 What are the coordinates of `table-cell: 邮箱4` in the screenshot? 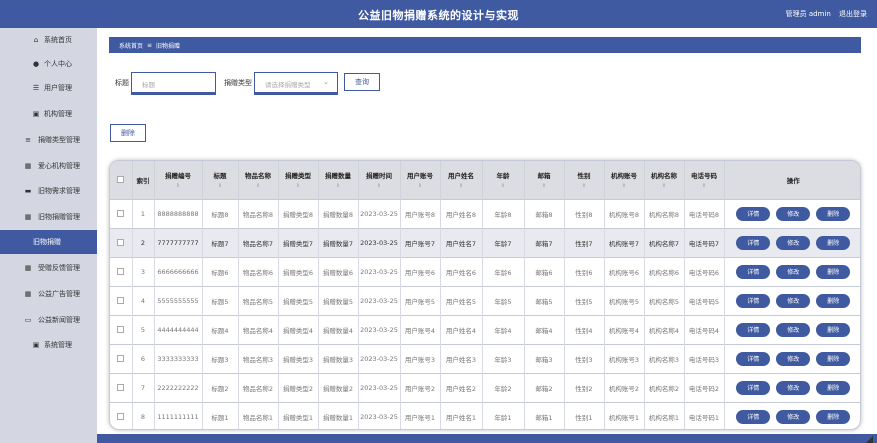 It's located at (543, 329).